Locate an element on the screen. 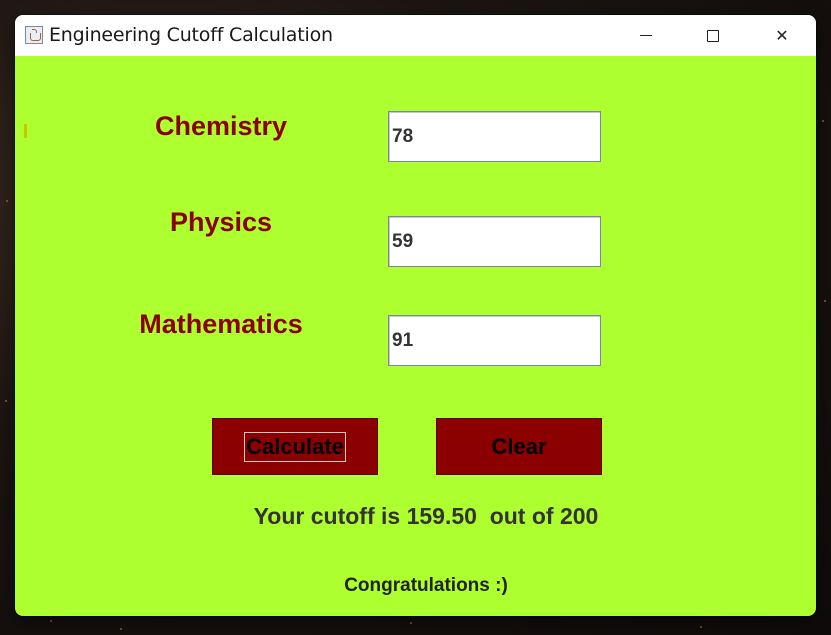  chemistry-label: Chemistry is located at coordinates (221, 126).